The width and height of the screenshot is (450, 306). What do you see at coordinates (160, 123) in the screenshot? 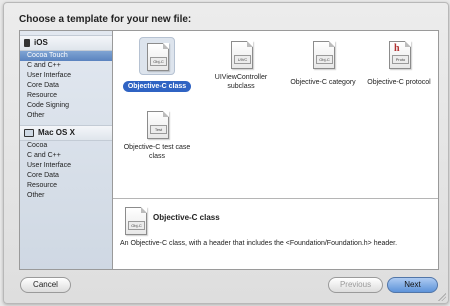
I see `test-file-icon: Test` at bounding box center [160, 123].